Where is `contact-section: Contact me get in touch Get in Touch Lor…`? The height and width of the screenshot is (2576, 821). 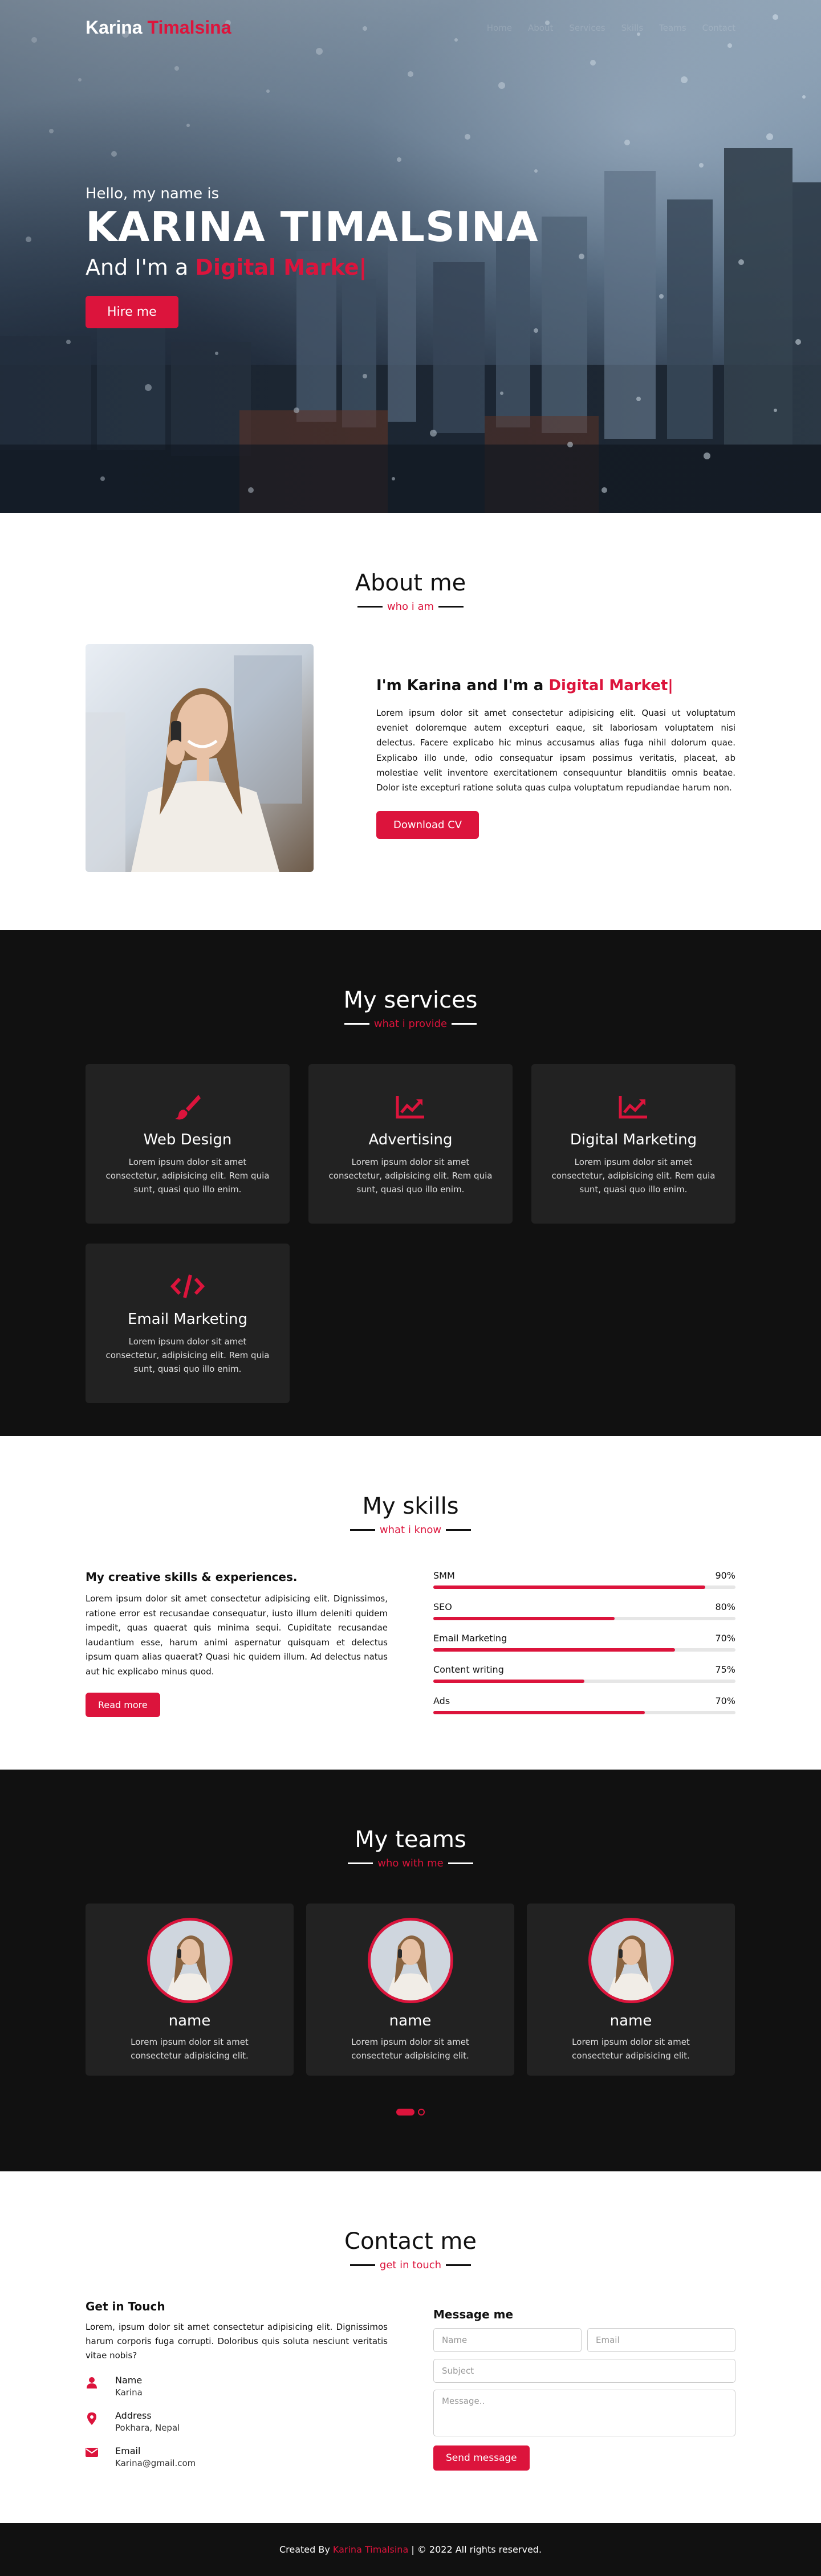
contact-section: Contact me get in touch Get in Touch Lor… is located at coordinates (410, 2347).